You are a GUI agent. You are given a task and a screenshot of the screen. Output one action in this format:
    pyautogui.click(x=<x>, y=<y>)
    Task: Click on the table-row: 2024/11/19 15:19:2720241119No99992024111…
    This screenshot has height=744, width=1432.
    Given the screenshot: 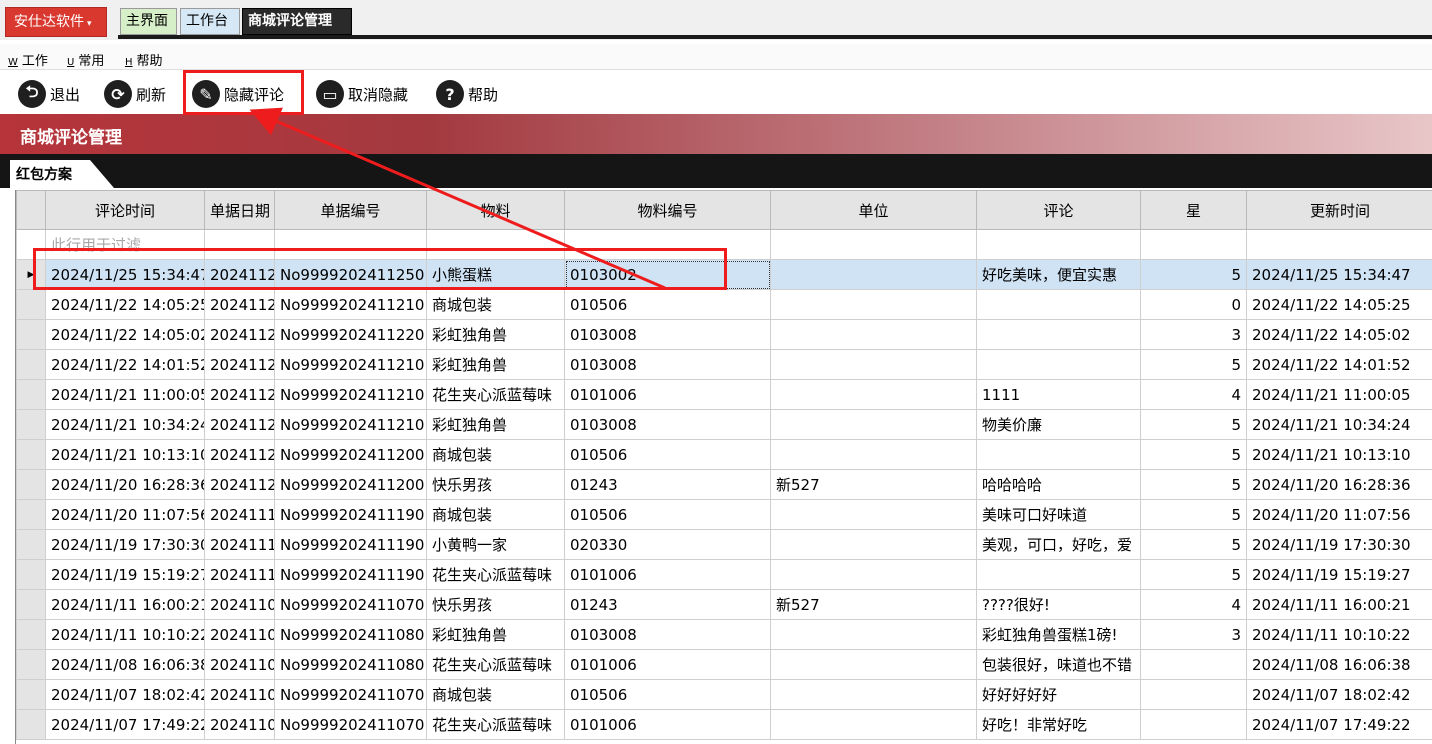 What is the action you would take?
    pyautogui.click(x=724, y=574)
    